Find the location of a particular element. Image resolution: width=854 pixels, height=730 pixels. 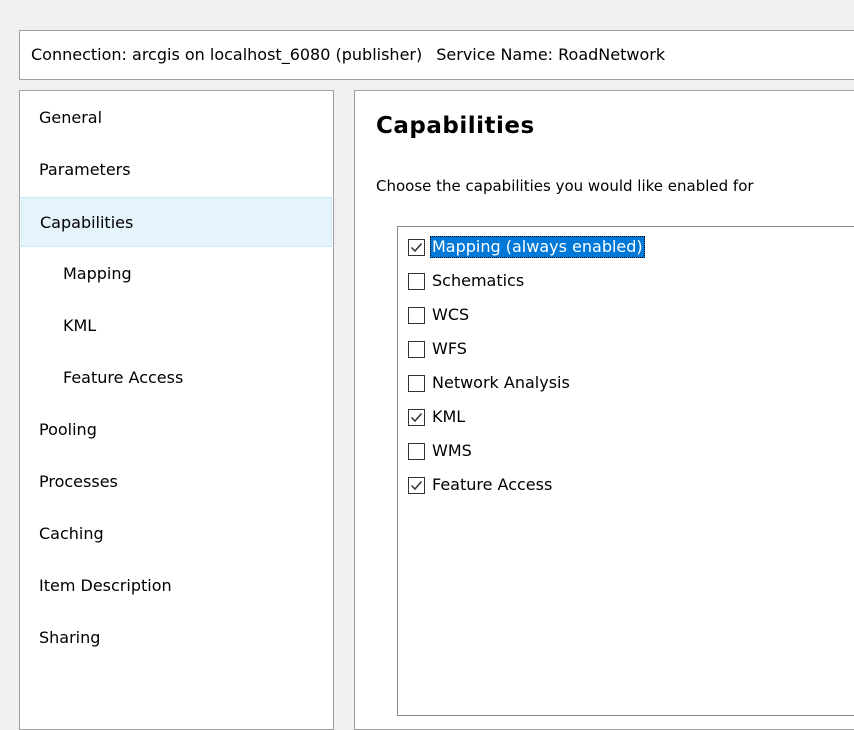

capability-label: WFS is located at coordinates (449, 348).